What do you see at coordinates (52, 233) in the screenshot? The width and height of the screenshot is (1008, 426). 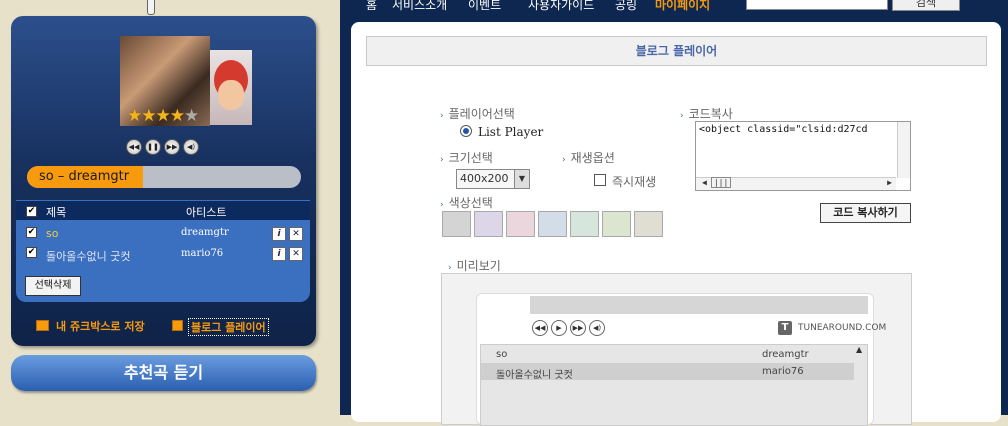 I see `row-title: so` at bounding box center [52, 233].